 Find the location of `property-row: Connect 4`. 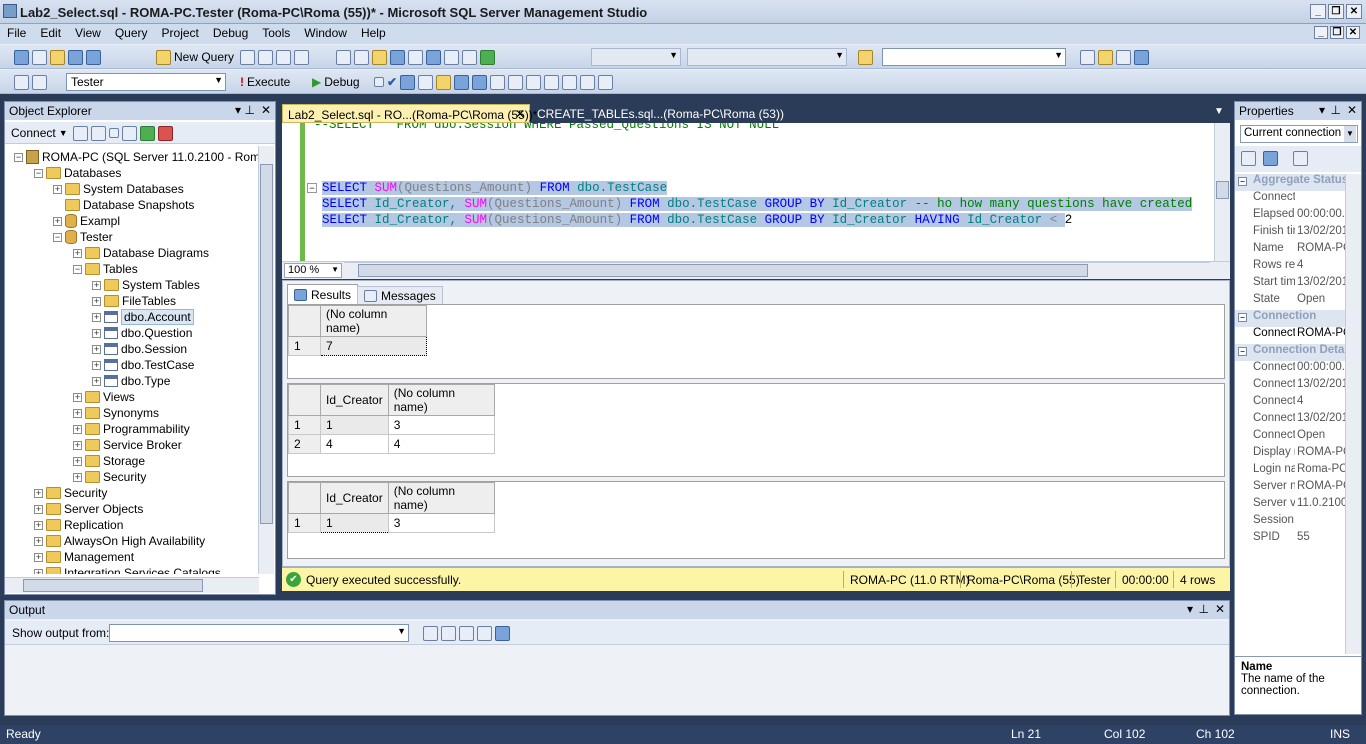

property-row: Connect 4 is located at coordinates (1295, 403).